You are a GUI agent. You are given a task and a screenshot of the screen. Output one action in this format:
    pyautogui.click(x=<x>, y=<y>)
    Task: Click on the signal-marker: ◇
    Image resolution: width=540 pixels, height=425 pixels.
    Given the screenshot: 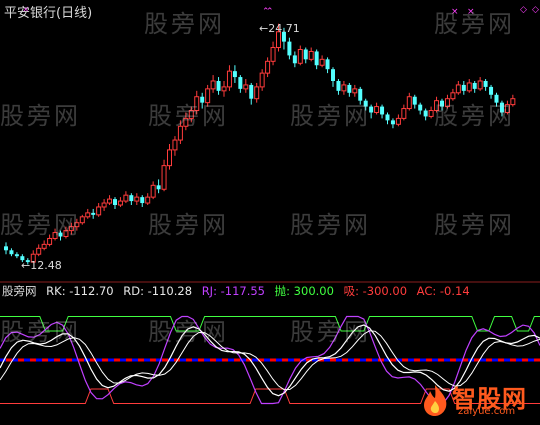 What is the action you would take?
    pyautogui.click(x=535, y=10)
    